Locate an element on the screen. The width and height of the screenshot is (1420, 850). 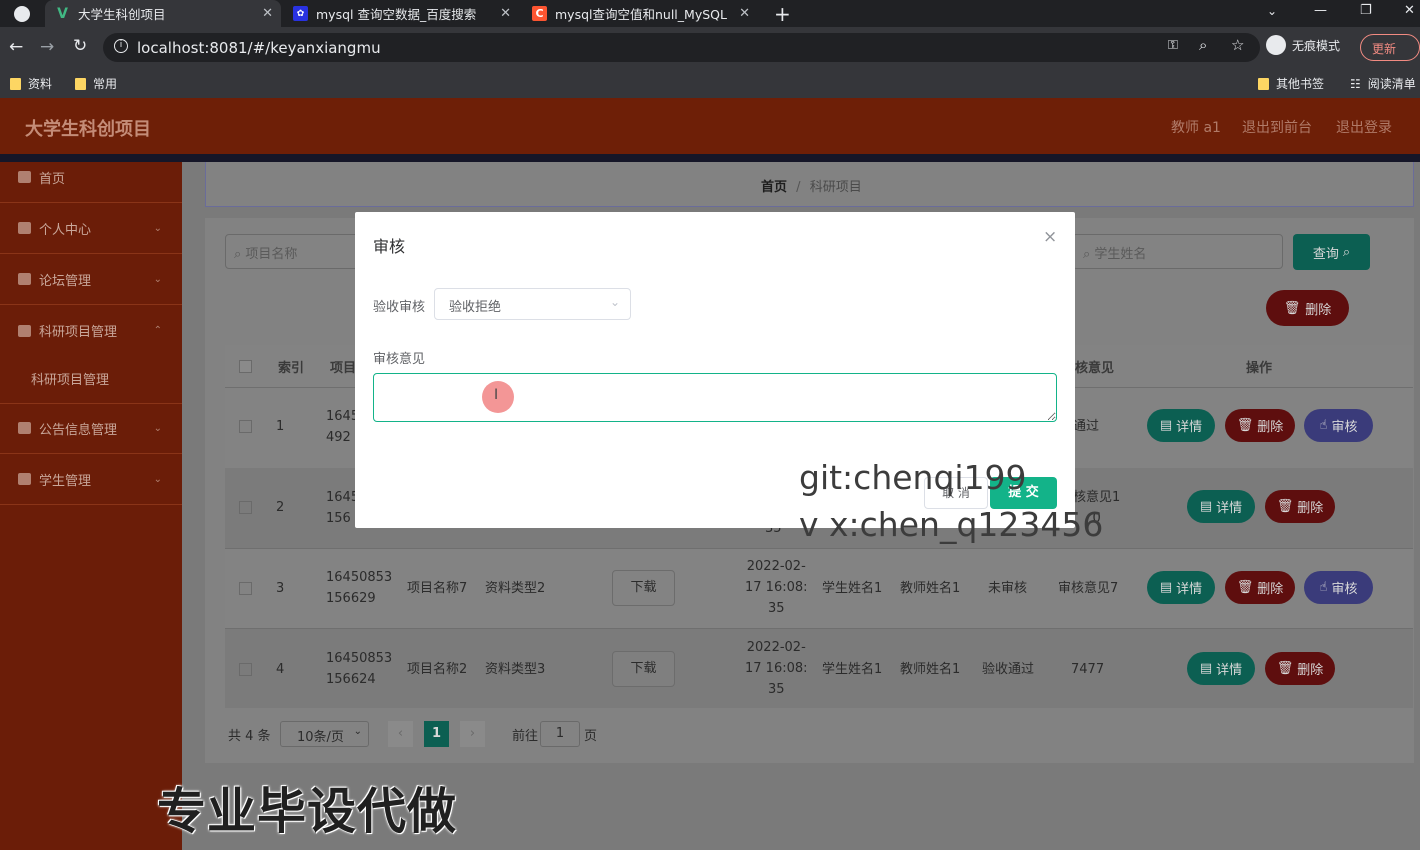
header-actions: 操作 is located at coordinates (1259, 368).